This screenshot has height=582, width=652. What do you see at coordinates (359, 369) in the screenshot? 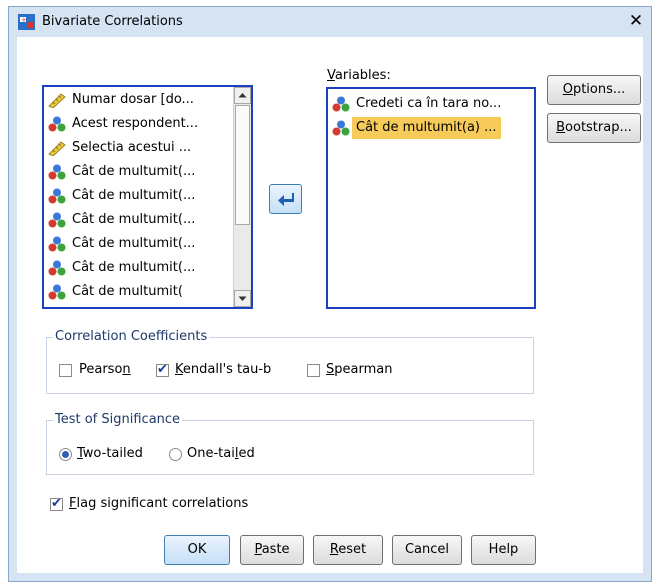
I see `spearman-label: Spearman` at bounding box center [359, 369].